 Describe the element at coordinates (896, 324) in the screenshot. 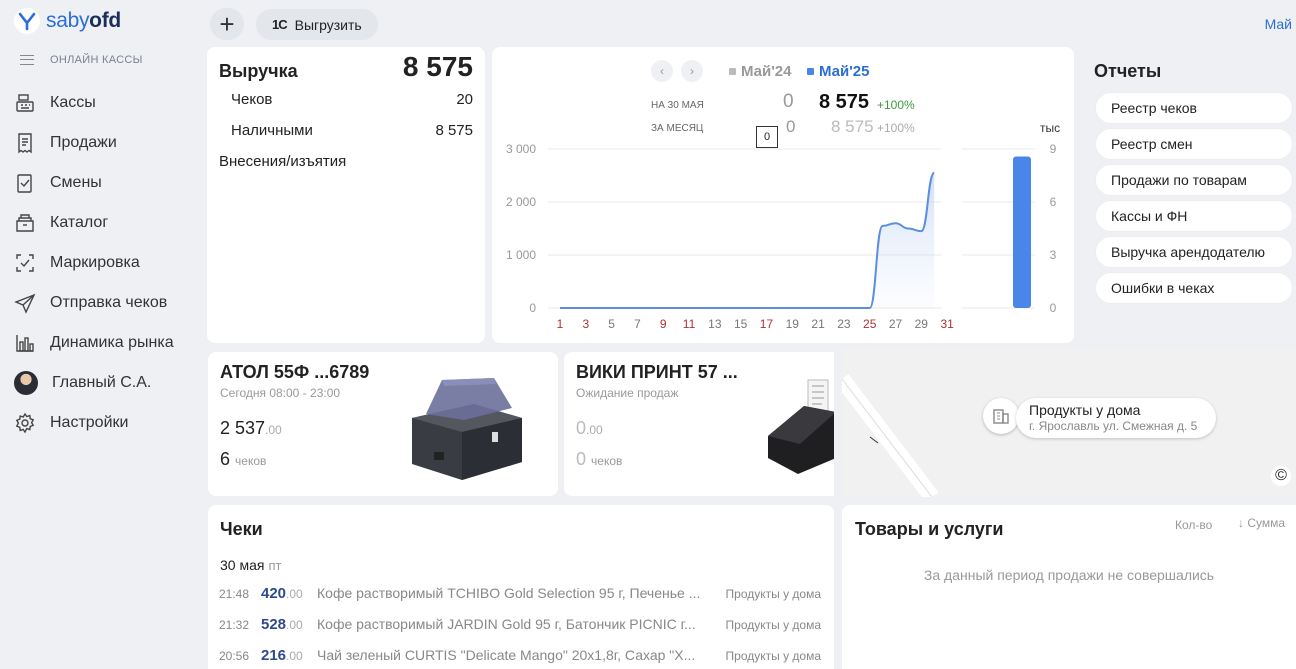

I see `x-tick-label: 27` at that location.